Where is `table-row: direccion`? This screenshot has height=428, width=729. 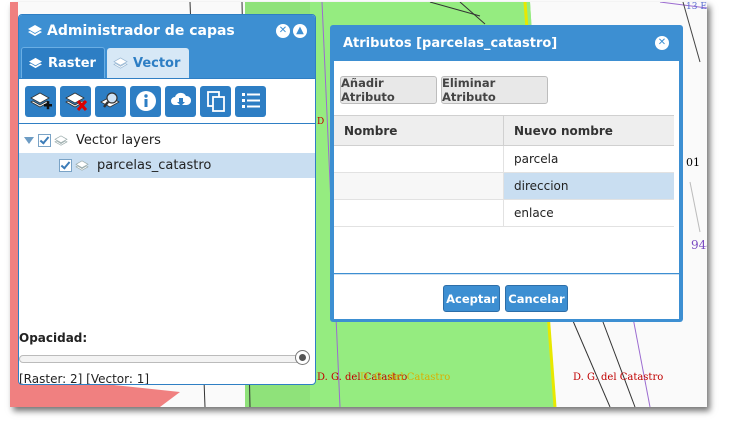
table-row: direccion is located at coordinates (504, 186).